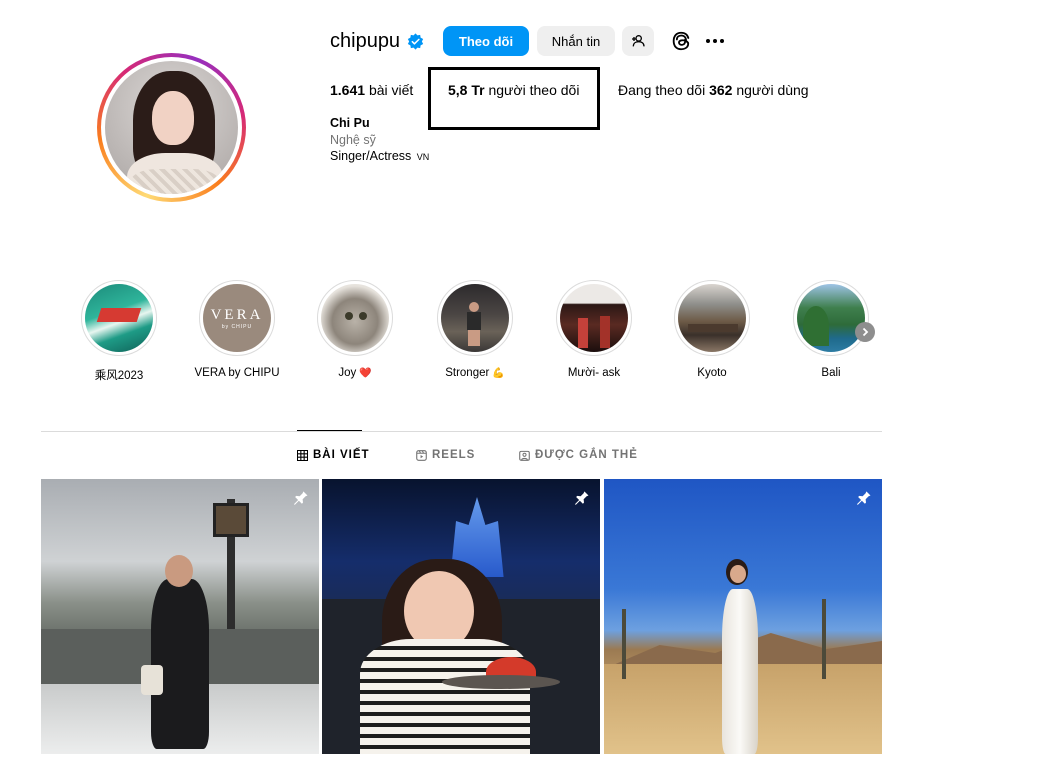  Describe the element at coordinates (454, 455) in the screenshot. I see `tab-reels-label: REELS` at that location.